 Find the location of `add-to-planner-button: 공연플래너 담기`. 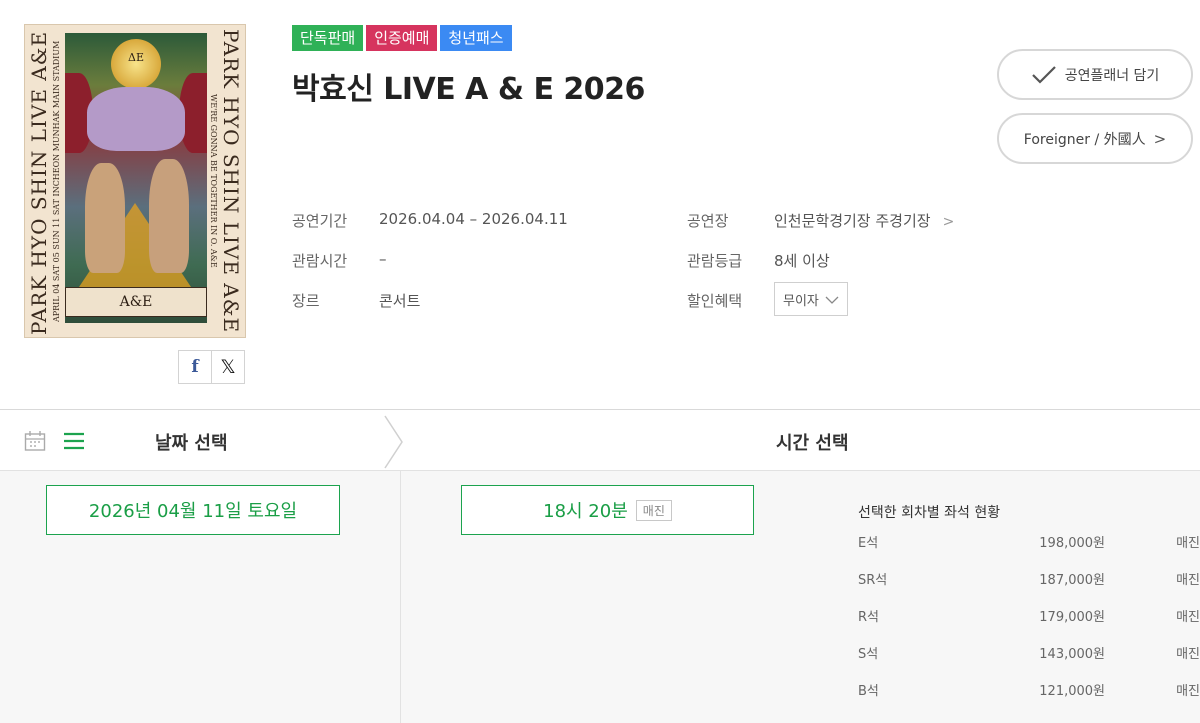

add-to-planner-button: 공연플래너 담기 is located at coordinates (1095, 74).